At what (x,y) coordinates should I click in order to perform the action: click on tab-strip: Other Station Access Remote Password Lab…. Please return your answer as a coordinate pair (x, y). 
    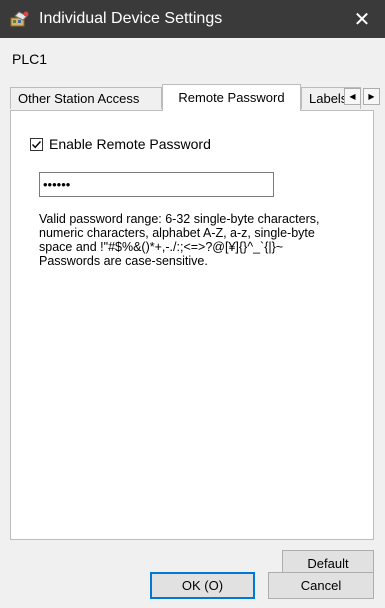
    Looking at the image, I should click on (197, 97).